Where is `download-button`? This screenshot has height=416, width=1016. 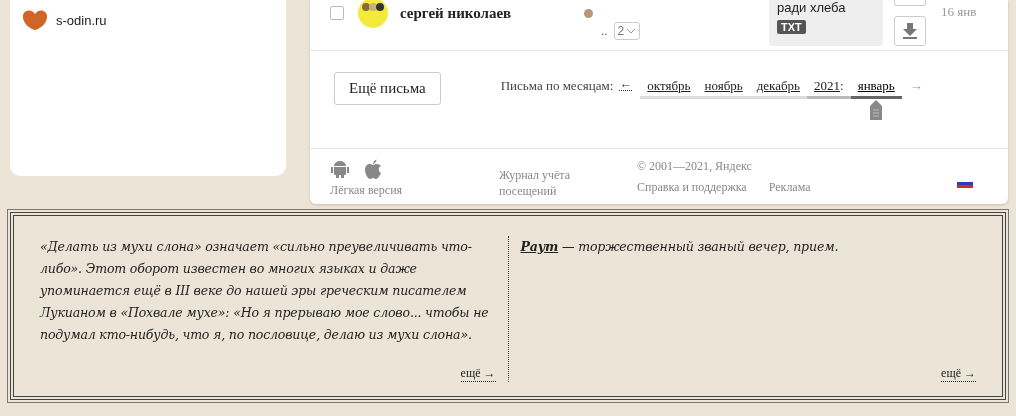 download-button is located at coordinates (910, 31).